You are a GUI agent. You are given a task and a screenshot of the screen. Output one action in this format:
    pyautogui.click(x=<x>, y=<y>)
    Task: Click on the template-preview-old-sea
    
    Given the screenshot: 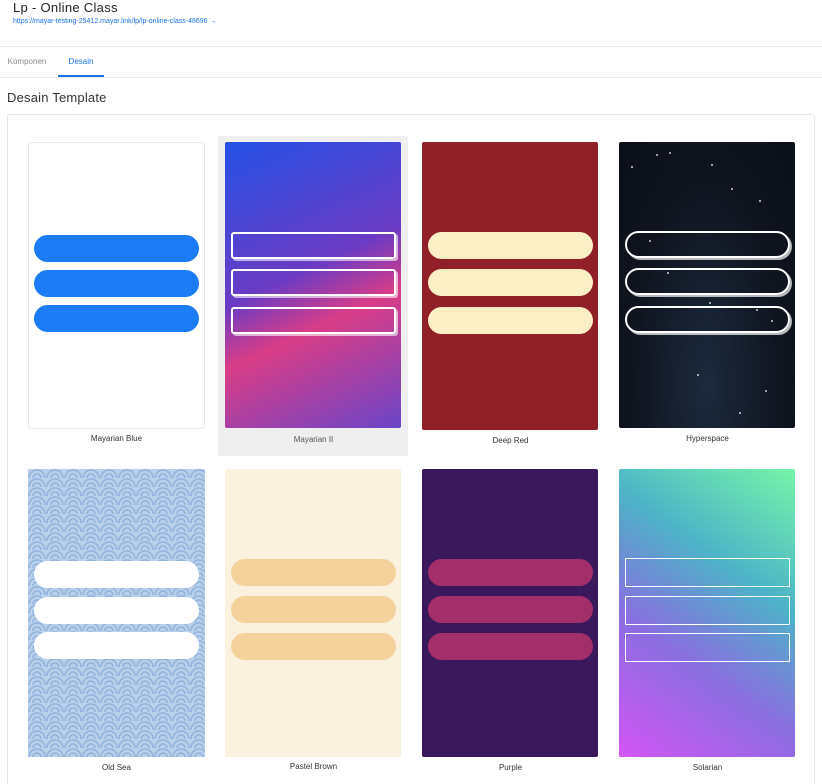 What is the action you would take?
    pyautogui.click(x=116, y=613)
    